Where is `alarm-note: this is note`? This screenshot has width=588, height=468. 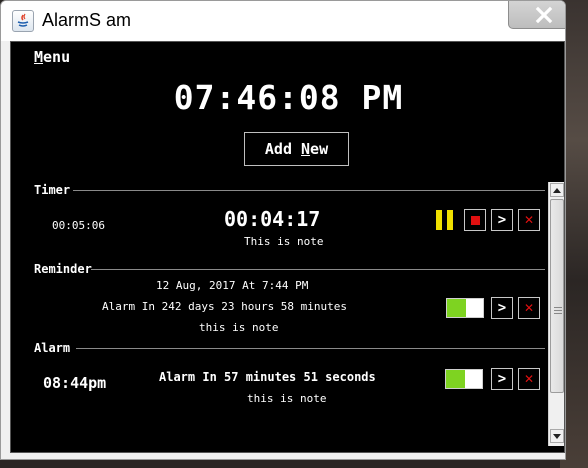
alarm-note: this is note is located at coordinates (287, 398).